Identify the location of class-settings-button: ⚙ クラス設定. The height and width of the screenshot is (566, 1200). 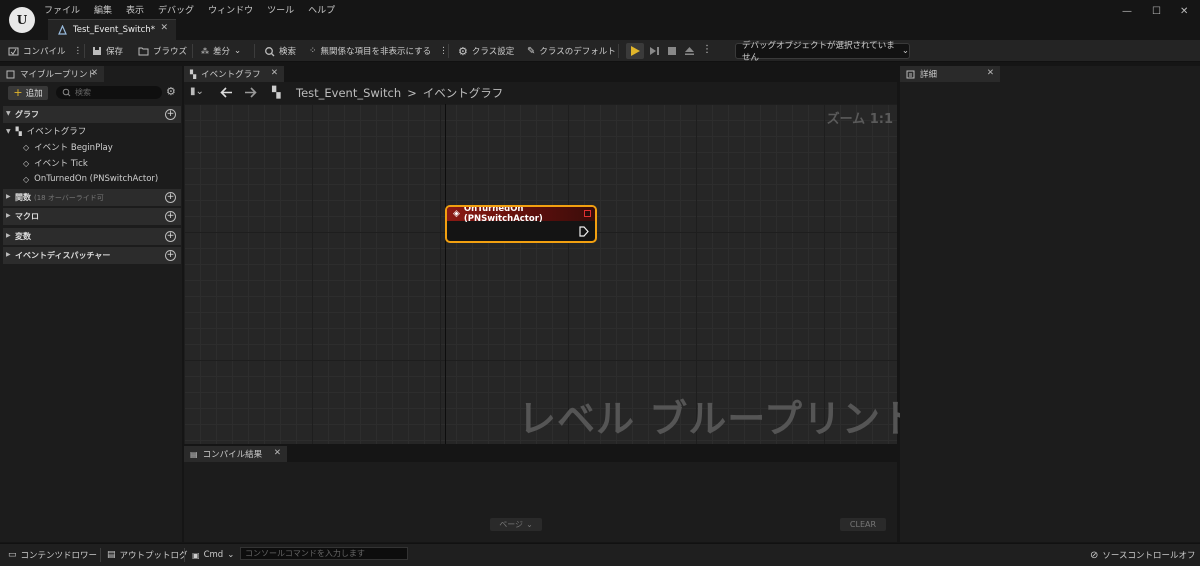
(486, 51).